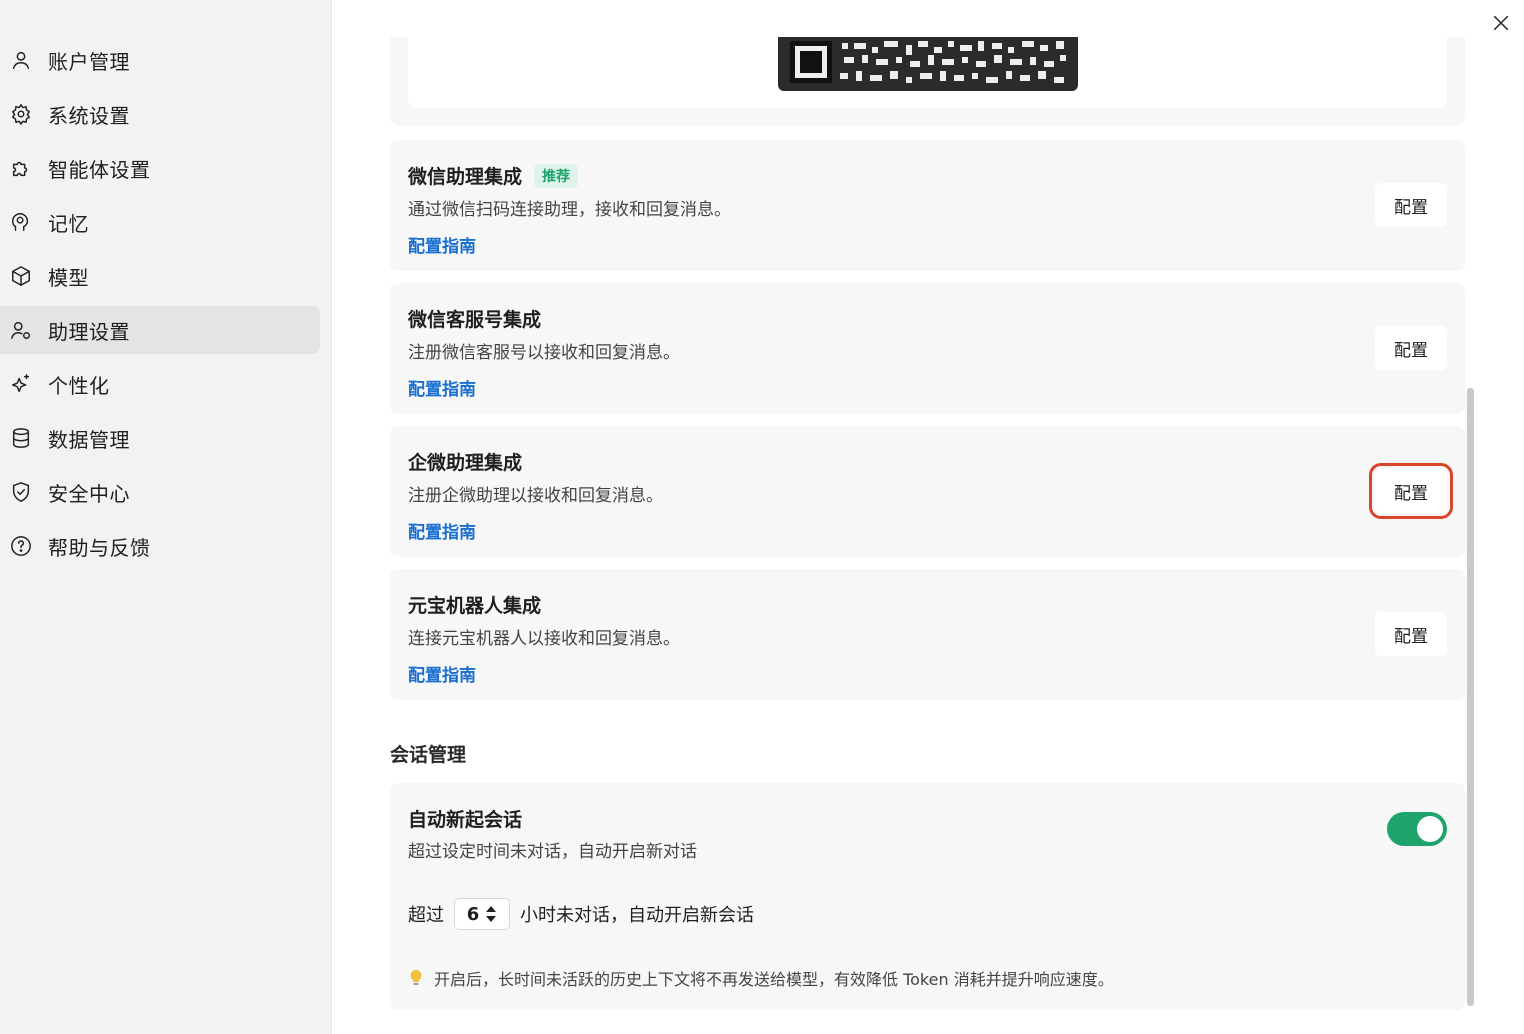  What do you see at coordinates (160, 492) in the screenshot?
I see `sidebar-item-security: 安全中心` at bounding box center [160, 492].